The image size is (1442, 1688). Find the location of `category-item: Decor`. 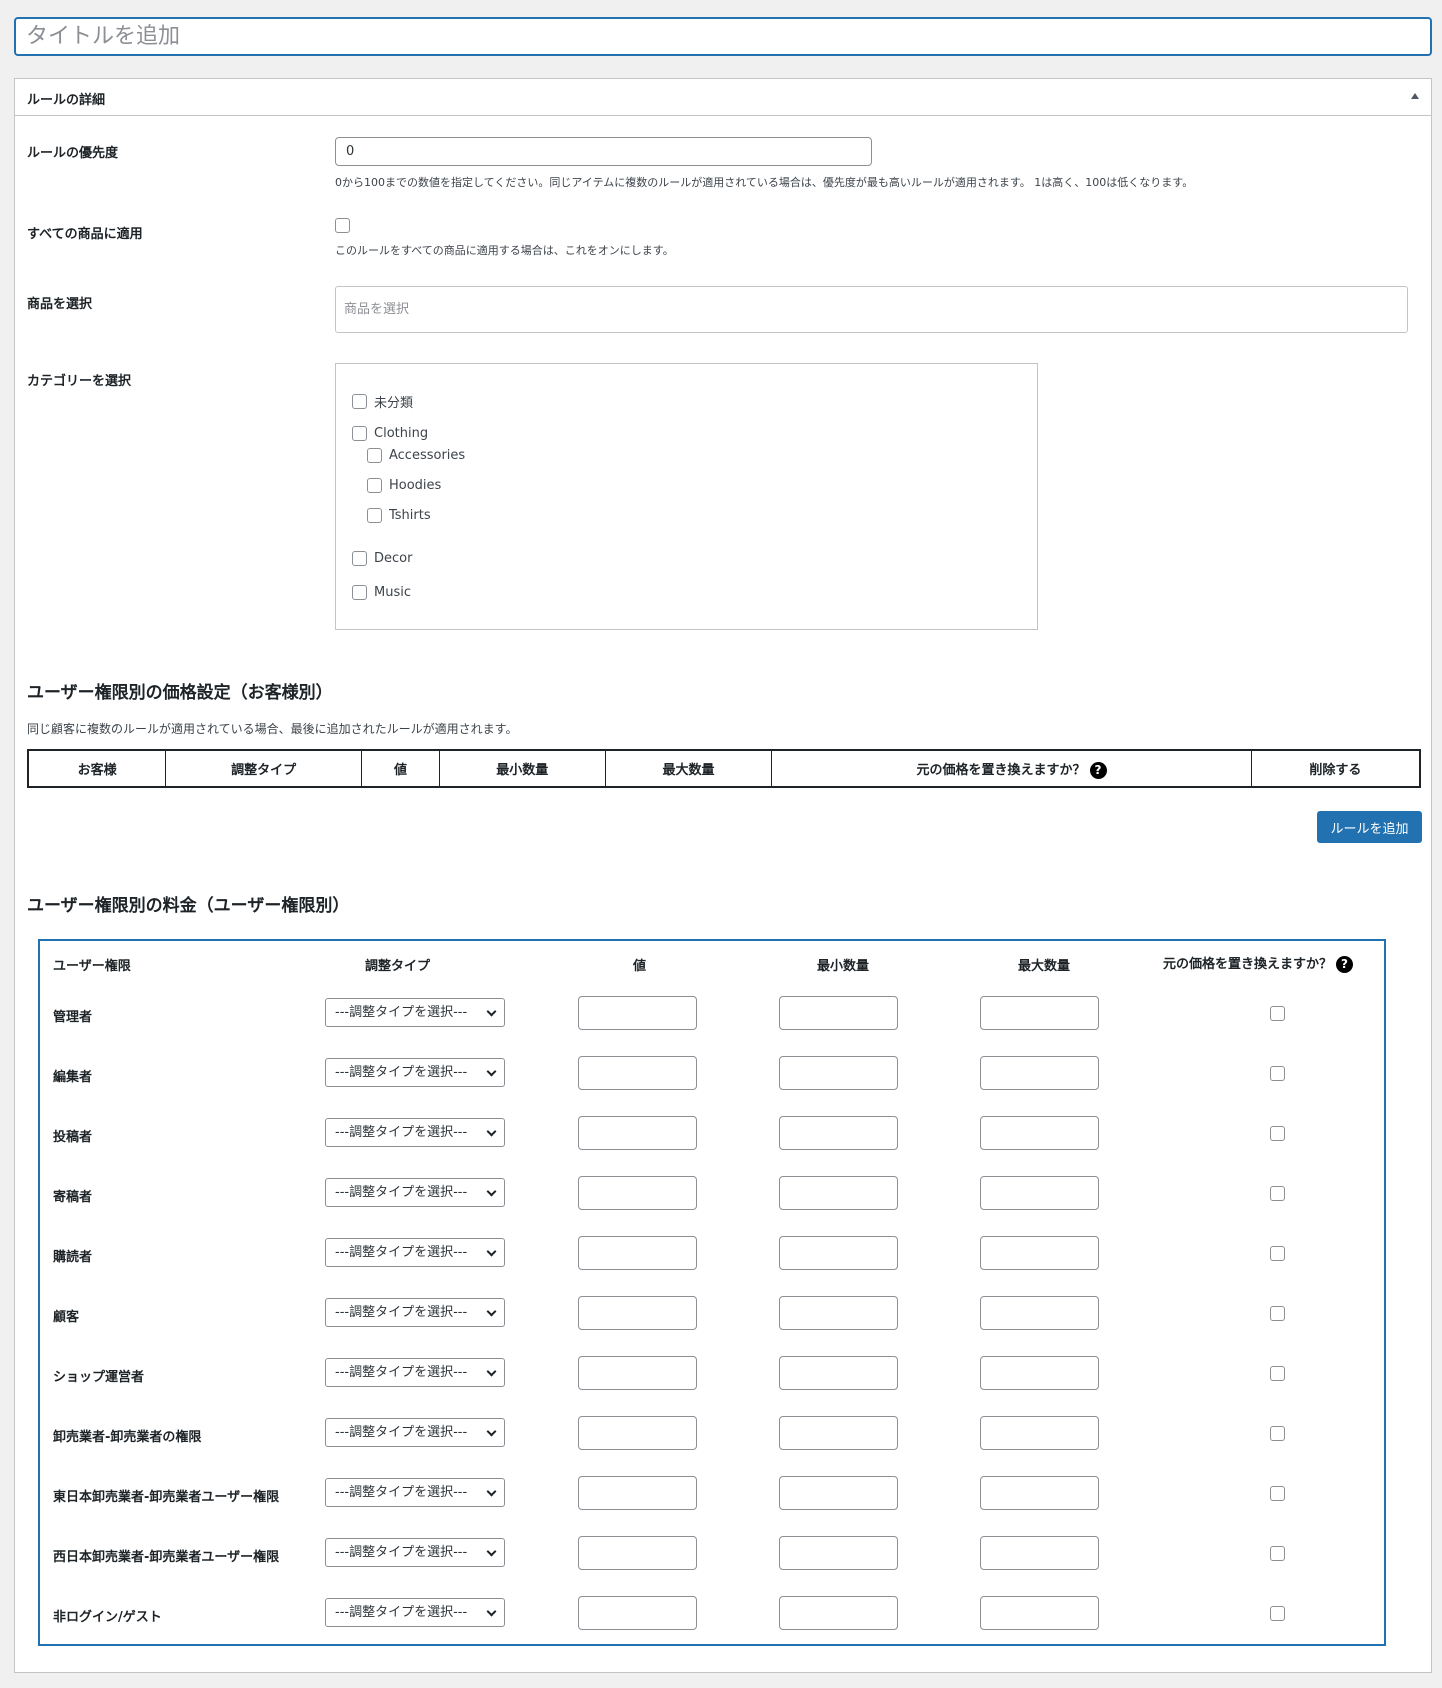

category-item: Decor is located at coordinates (382, 558).